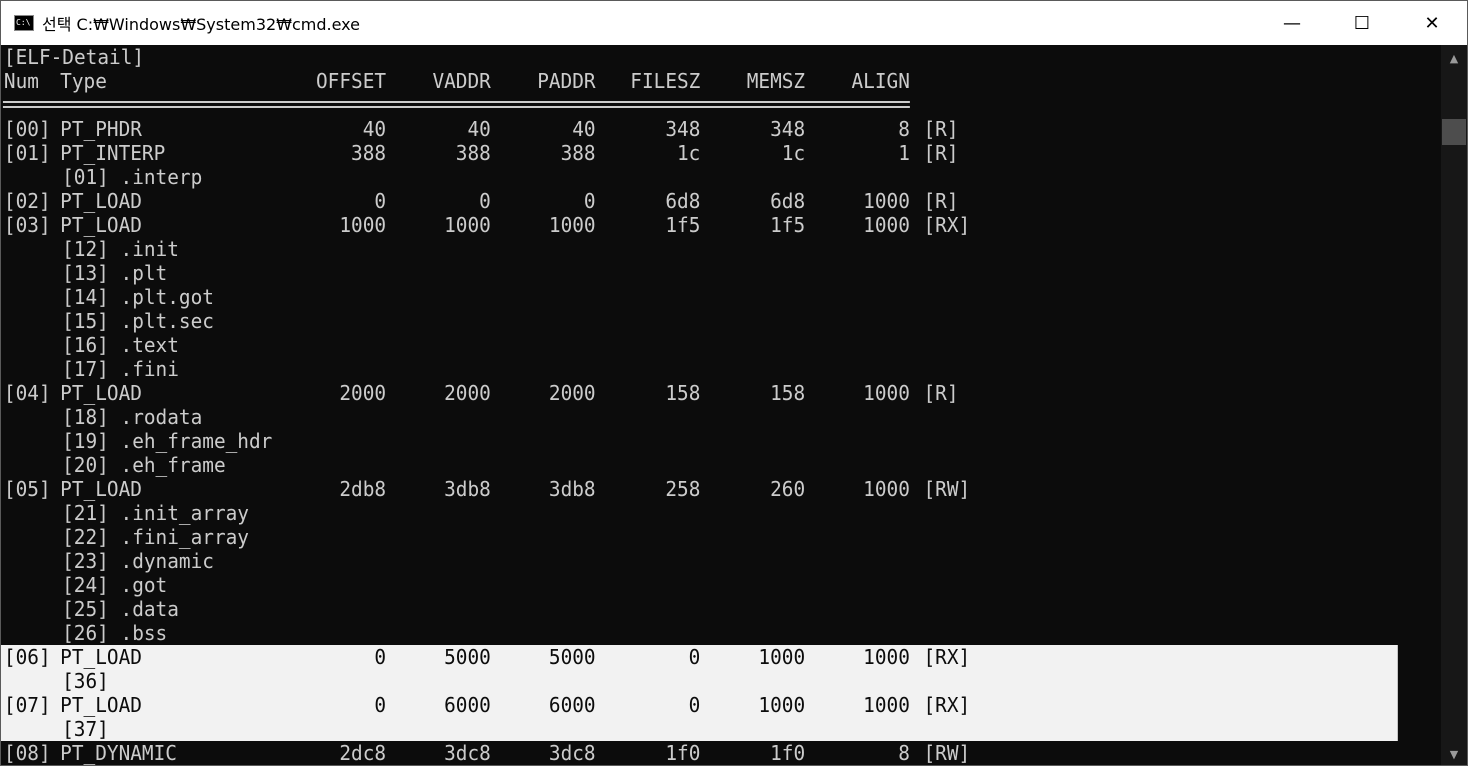 The width and height of the screenshot is (1468, 766). Describe the element at coordinates (363, 393) in the screenshot. I see `segment-offset: 2000` at that location.